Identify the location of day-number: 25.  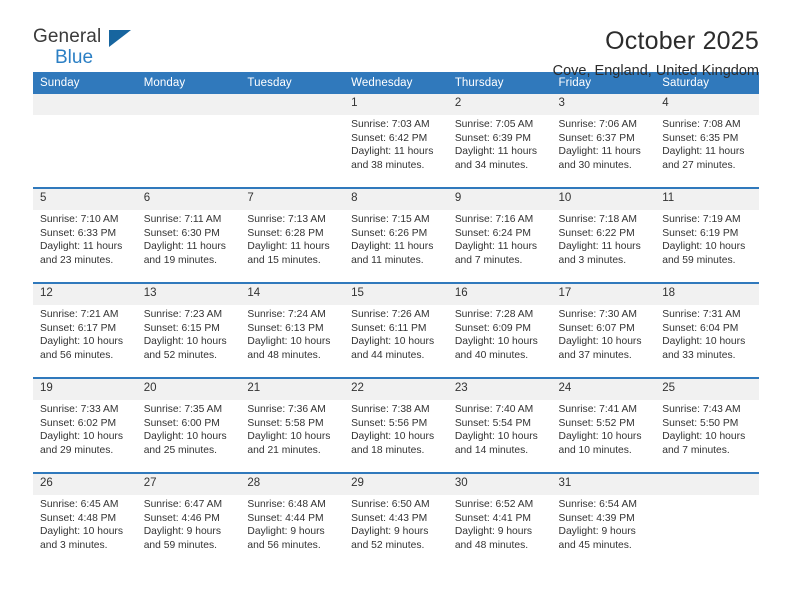
(707, 388).